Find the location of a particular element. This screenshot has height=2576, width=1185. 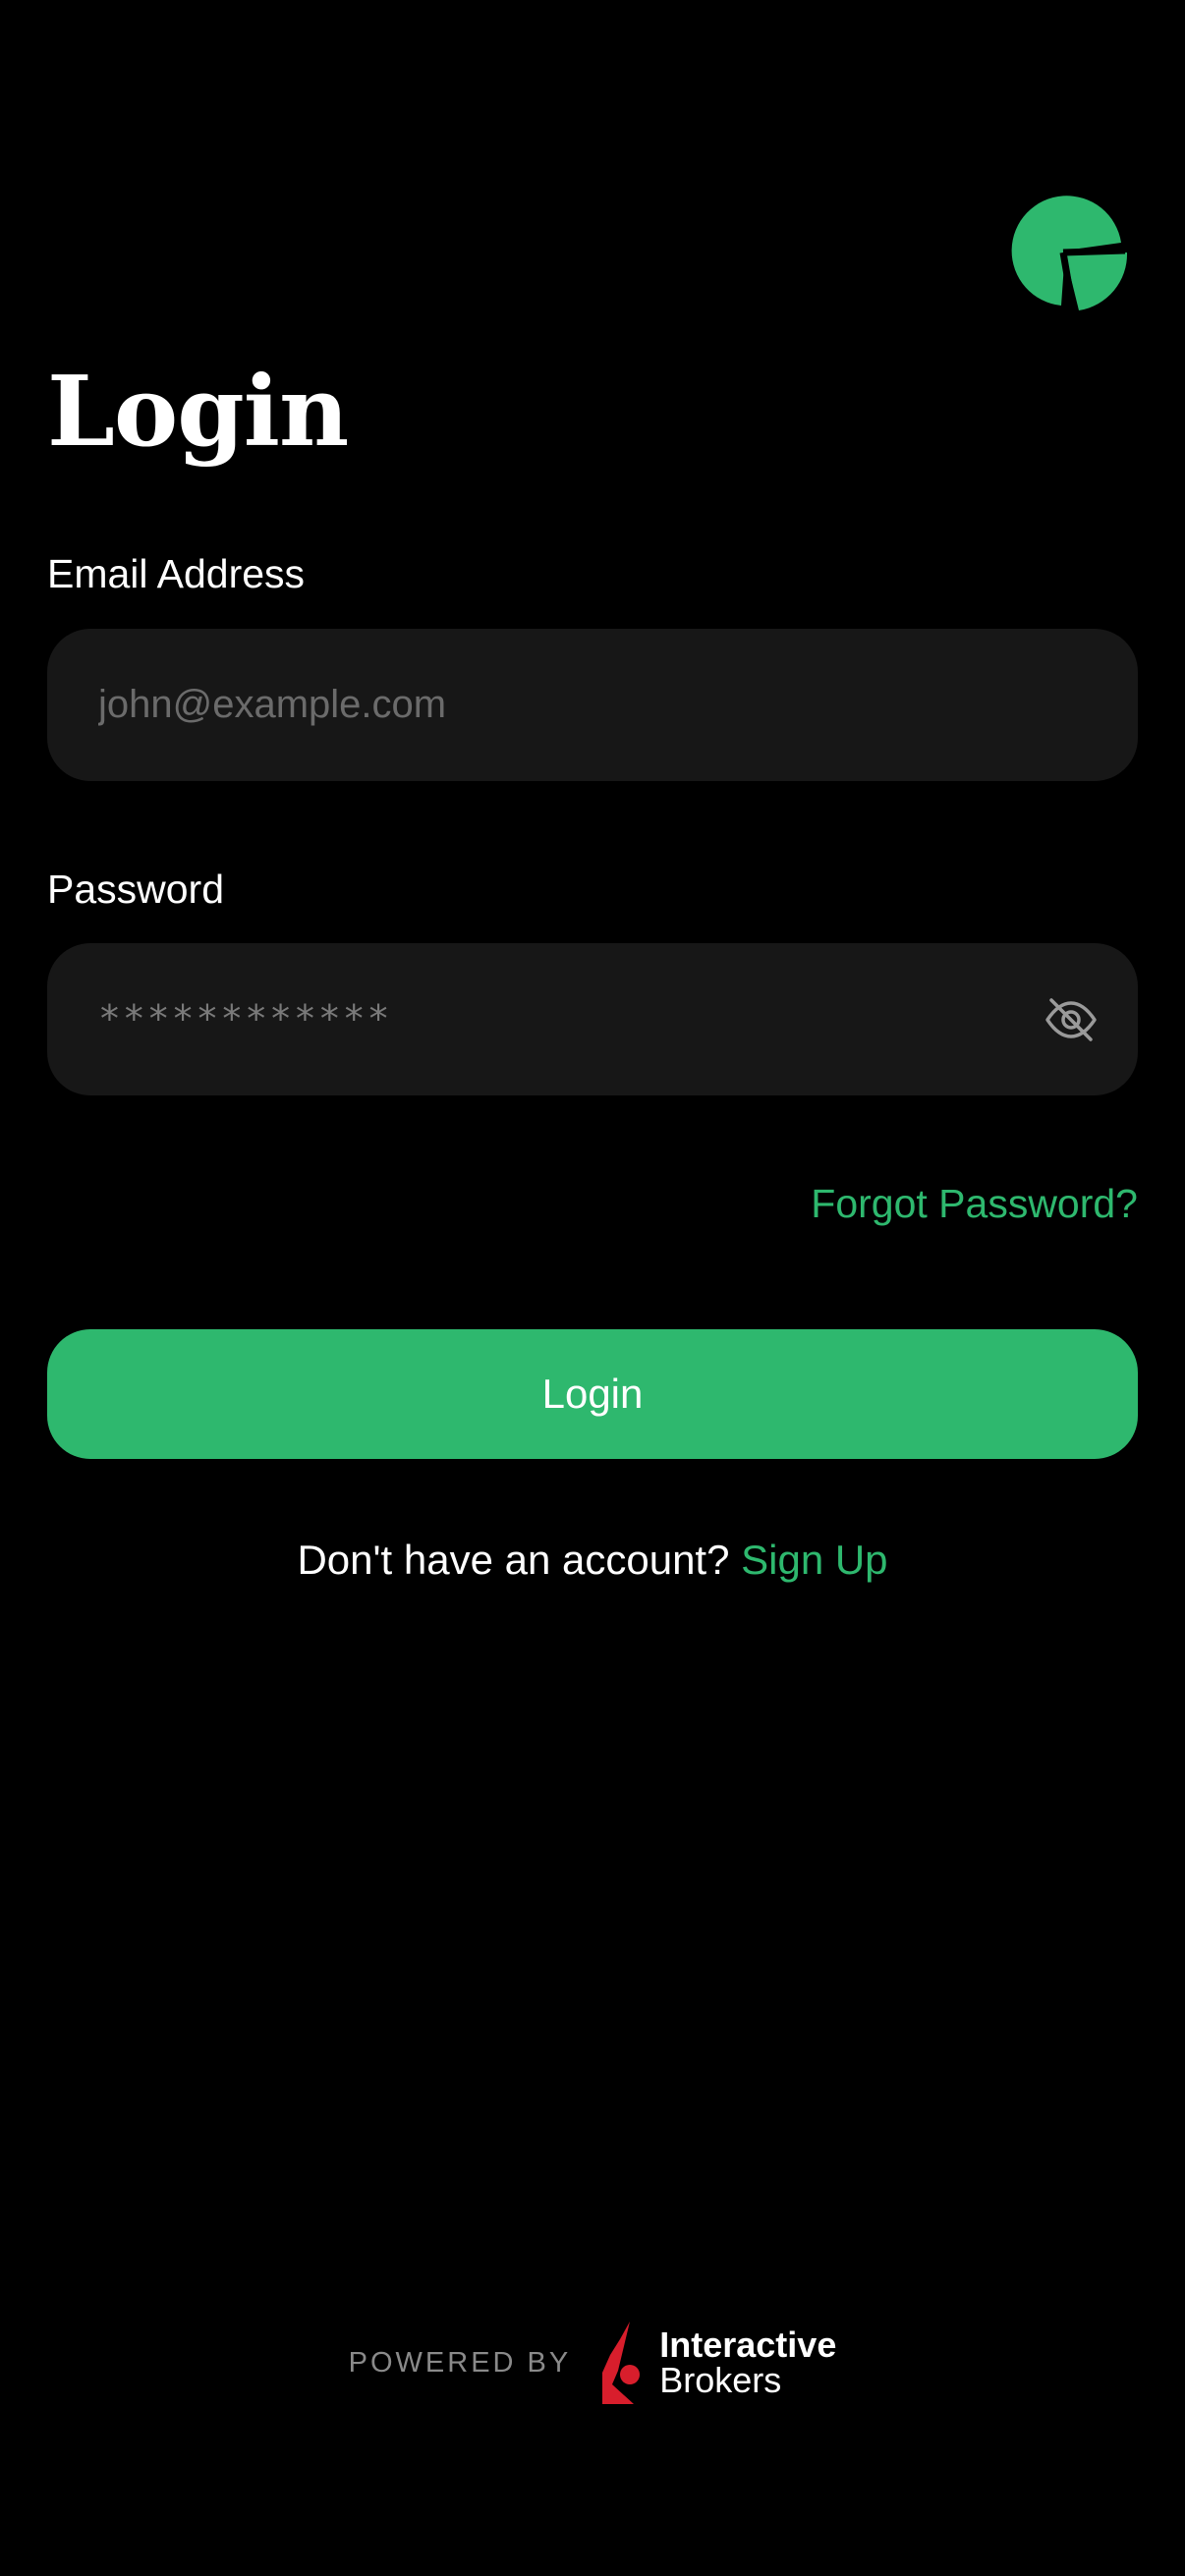

email-label: Email Address is located at coordinates (177, 573).